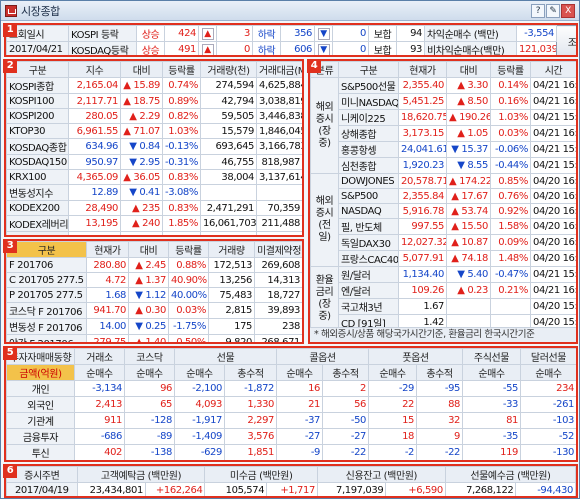  What do you see at coordinates (188, 295) in the screenshot?
I see `contract-value: 40.00%` at bounding box center [188, 295].